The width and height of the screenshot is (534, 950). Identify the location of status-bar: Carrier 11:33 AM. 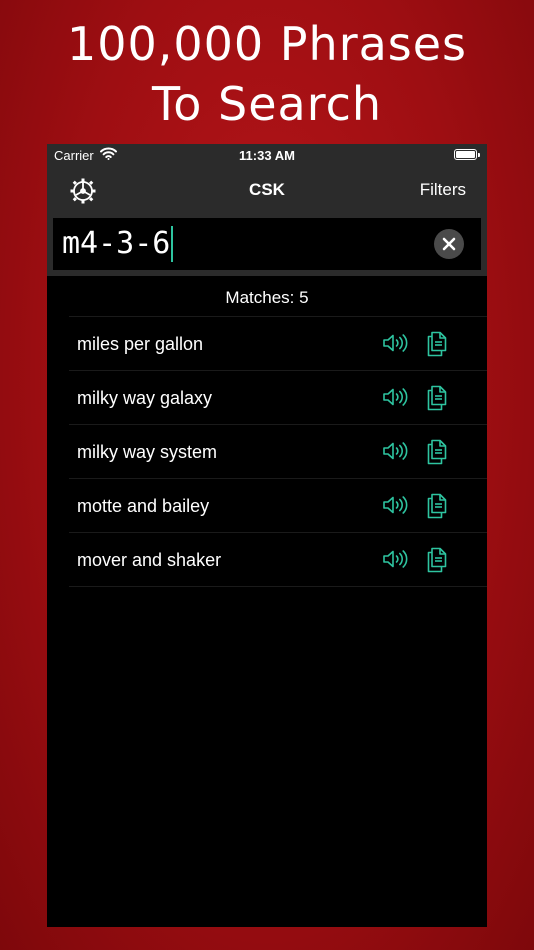
(267, 155).